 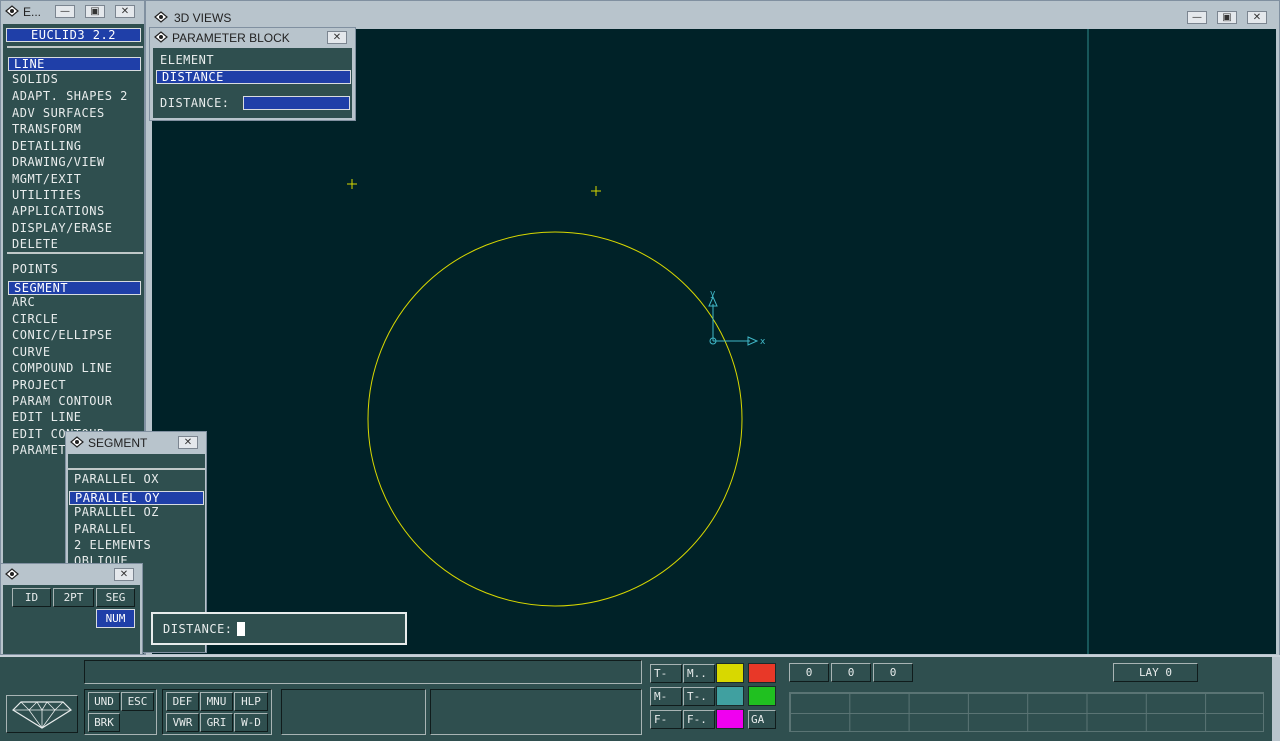 I want to click on marker-style-button: M.., so click(x=699, y=673).